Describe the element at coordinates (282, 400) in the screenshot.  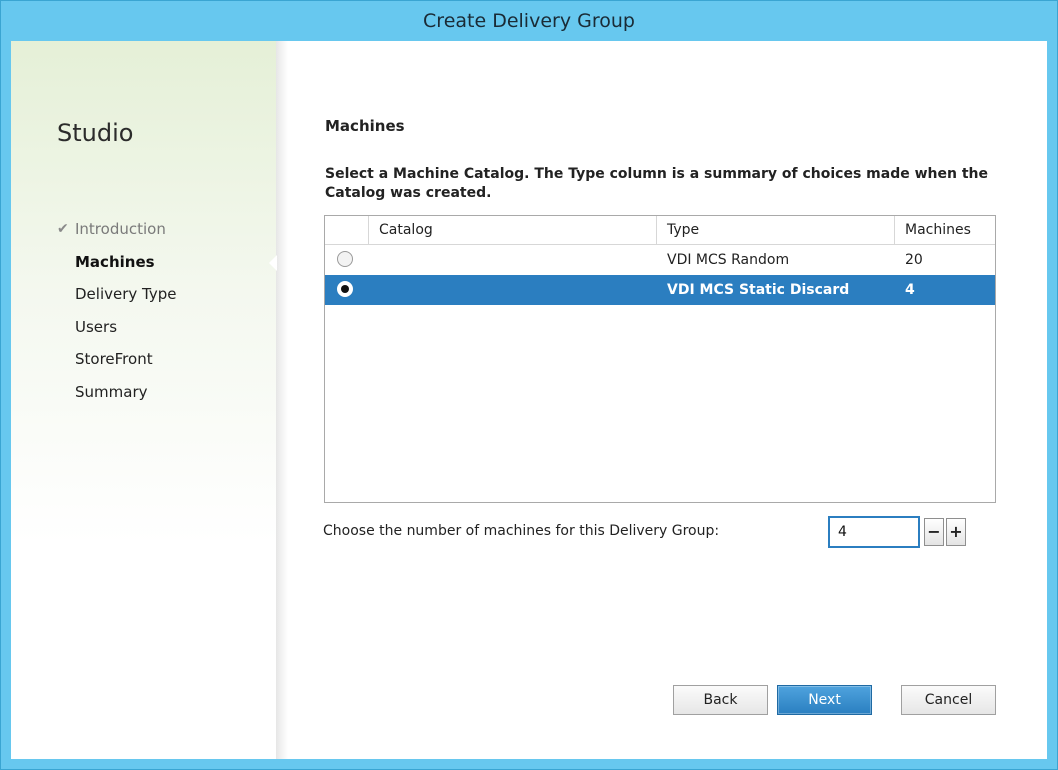
I see `sidebar-divider` at that location.